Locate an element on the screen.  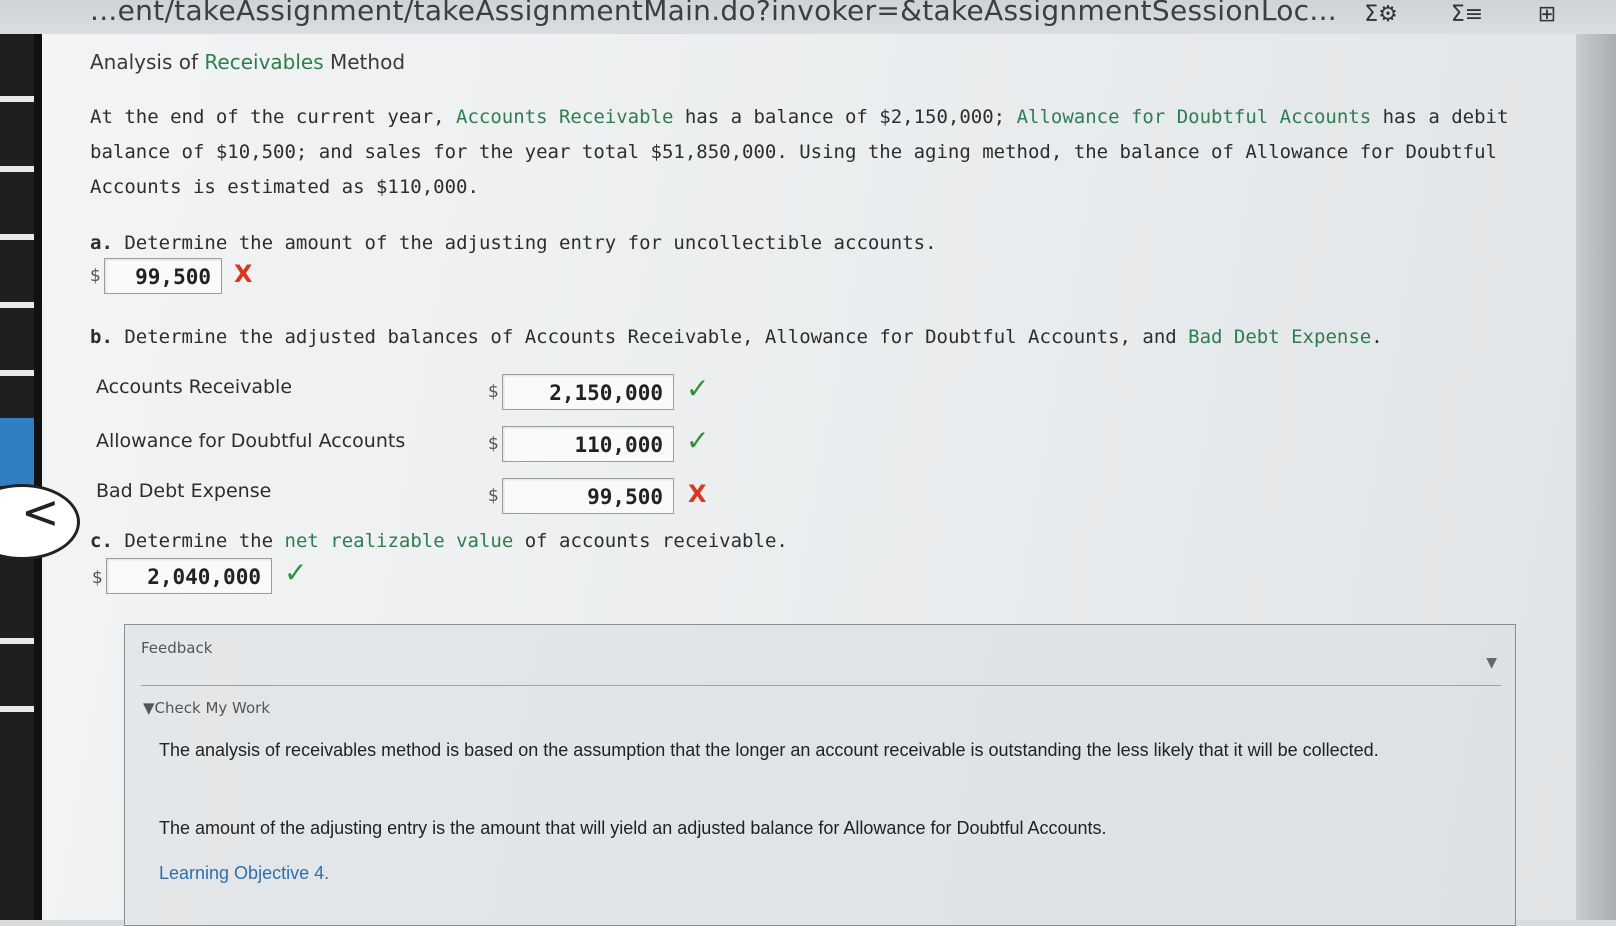
allowance-link: Allowance for Doubtful Accounts is located at coordinates (1194, 117).